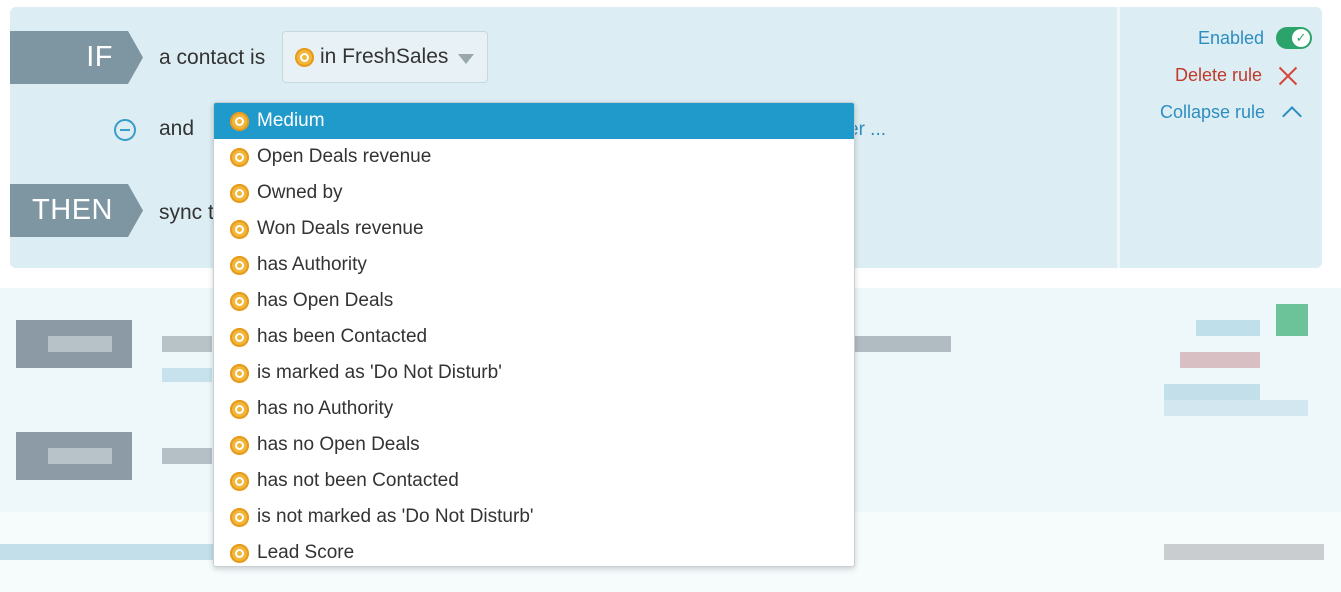  Describe the element at coordinates (342, 336) in the screenshot. I see `dropdown-item-label: has been Contacted` at that location.